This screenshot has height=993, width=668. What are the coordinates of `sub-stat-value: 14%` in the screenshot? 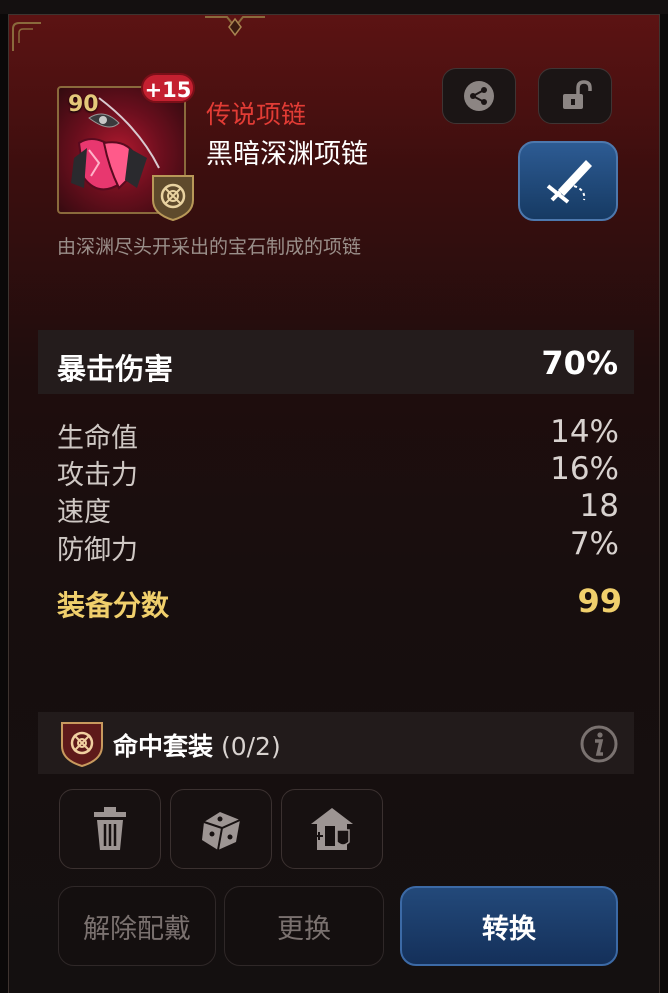 It's located at (584, 432).